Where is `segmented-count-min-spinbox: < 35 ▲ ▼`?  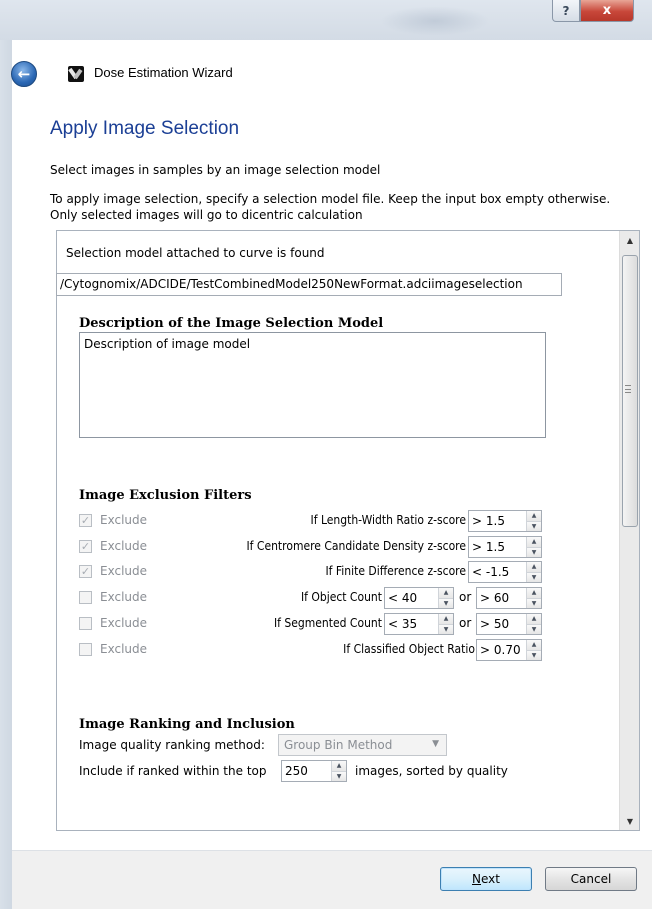
segmented-count-min-spinbox: < 35 ▲ ▼ is located at coordinates (419, 624).